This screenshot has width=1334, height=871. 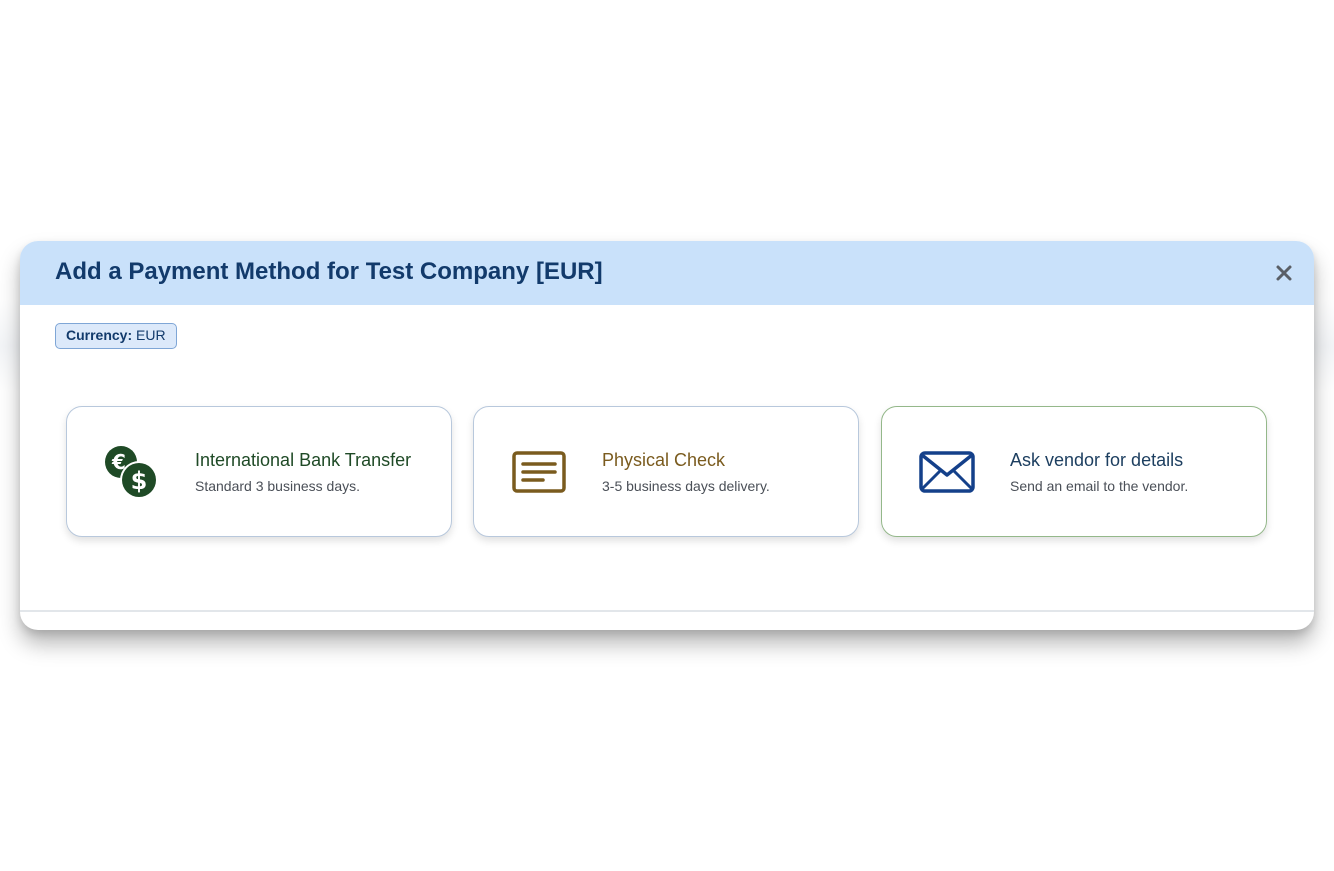 I want to click on option-description: 3-5 business days delivery., so click(x=686, y=486).